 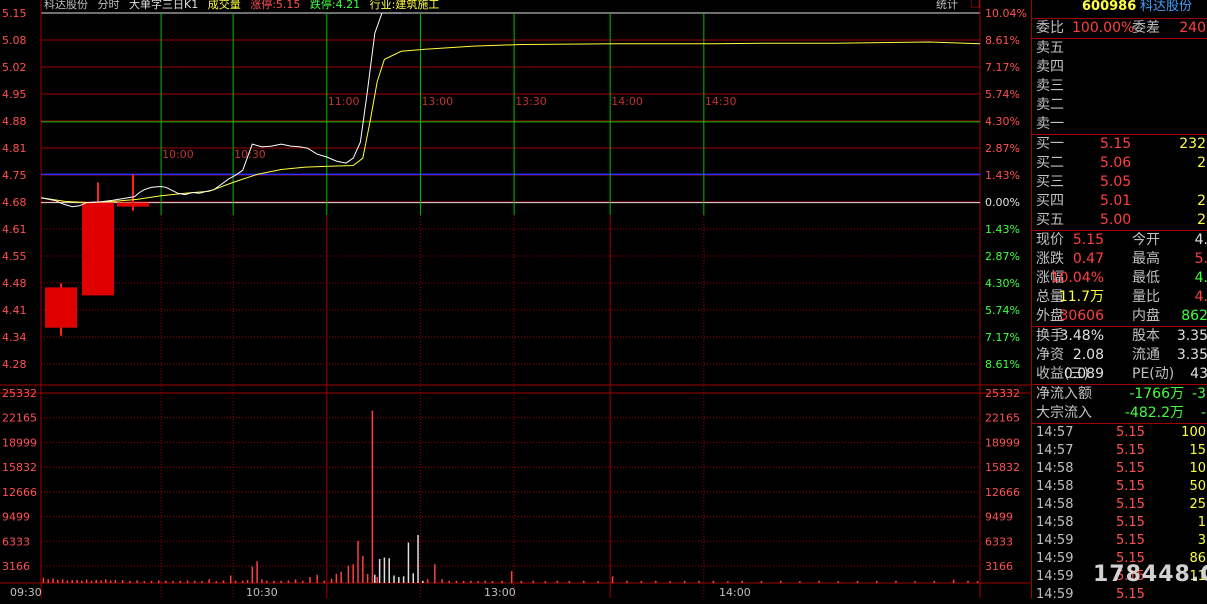 I want to click on ask-list: 卖五 卖四 卖三 卖二 卖一, so click(x=1119, y=87).